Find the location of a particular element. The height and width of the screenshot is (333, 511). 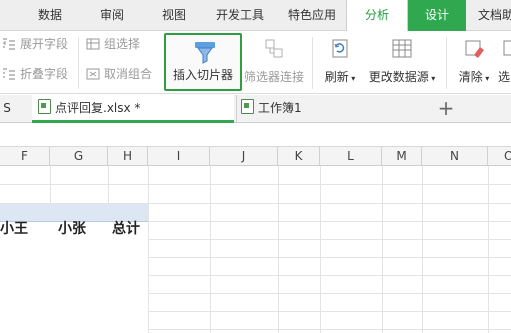

filter-connections-button: 筛选器连接 is located at coordinates (274, 62).